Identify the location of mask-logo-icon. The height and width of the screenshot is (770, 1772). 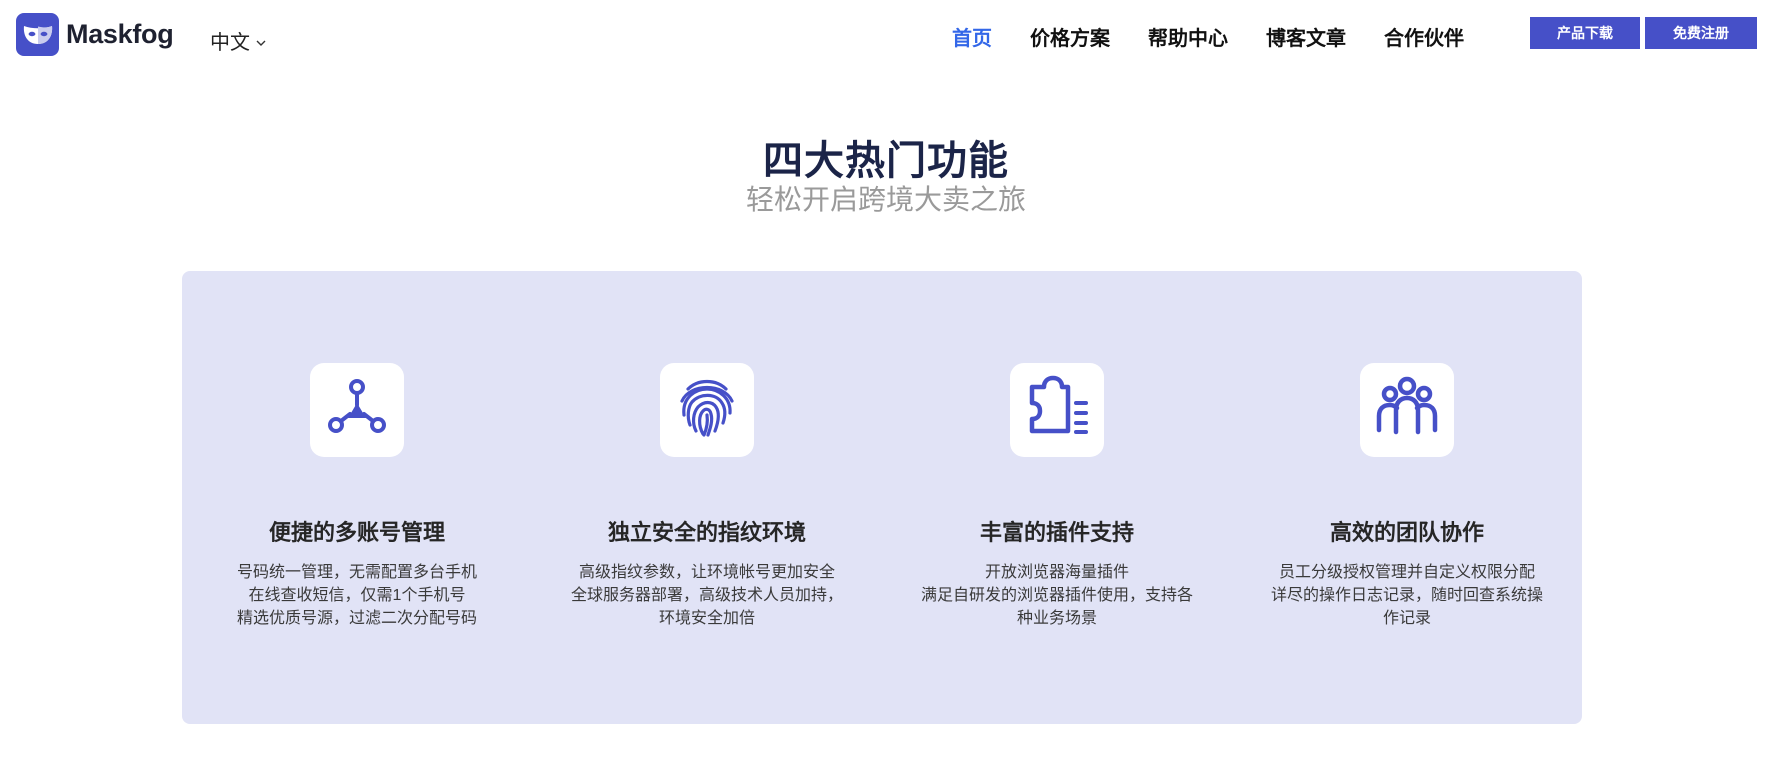
(37, 34).